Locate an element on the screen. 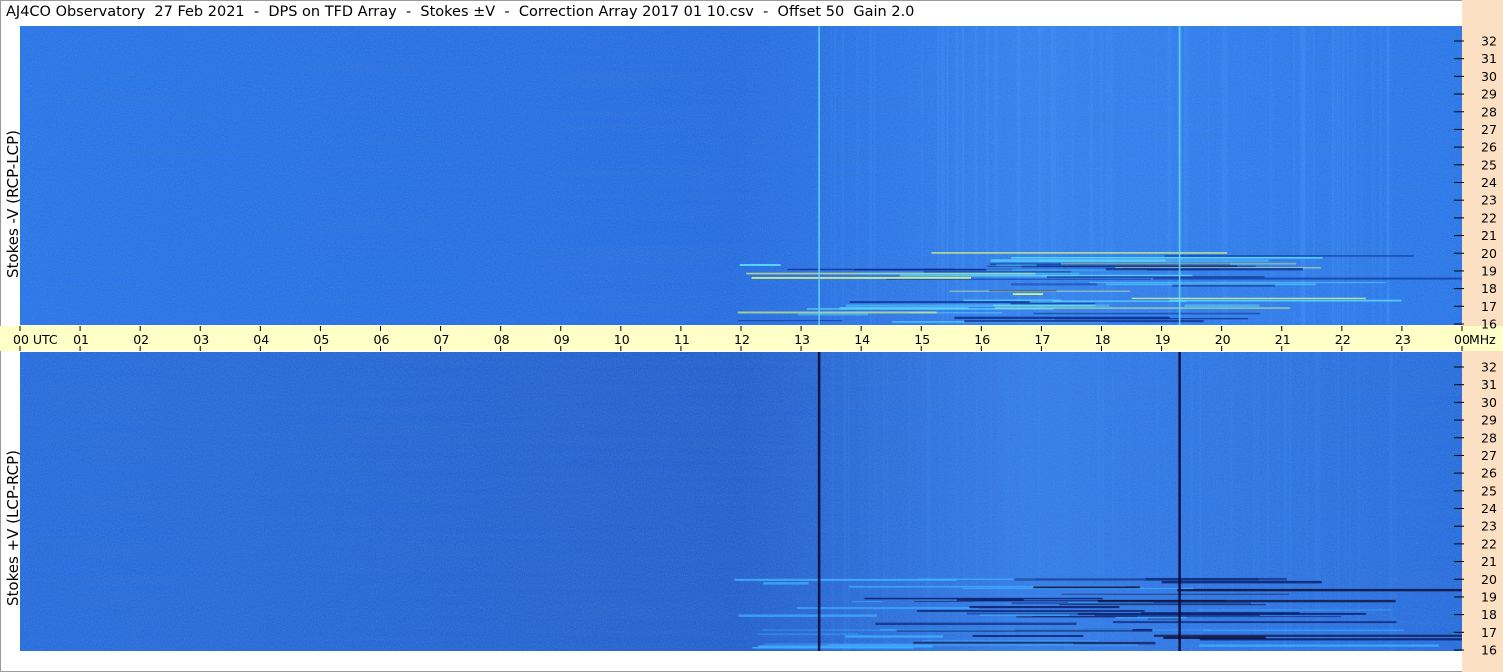 Image resolution: width=1503 pixels, height=672 pixels. frequency-tick-label: 18 is located at coordinates (1489, 288).